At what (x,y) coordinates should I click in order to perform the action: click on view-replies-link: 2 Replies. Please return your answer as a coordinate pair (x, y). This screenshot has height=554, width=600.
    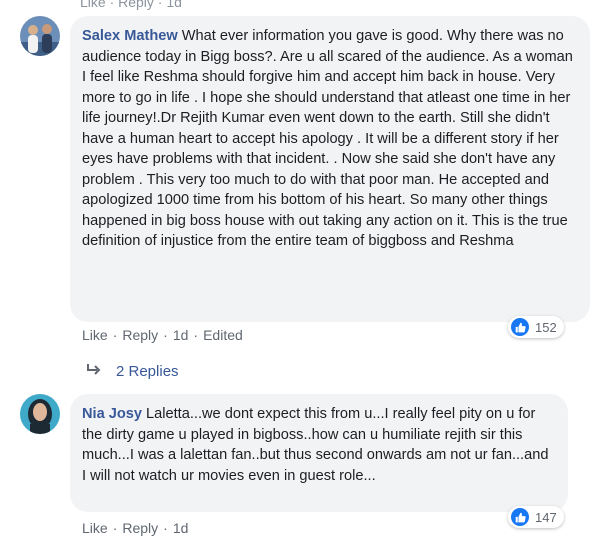
    Looking at the image, I should click on (132, 371).